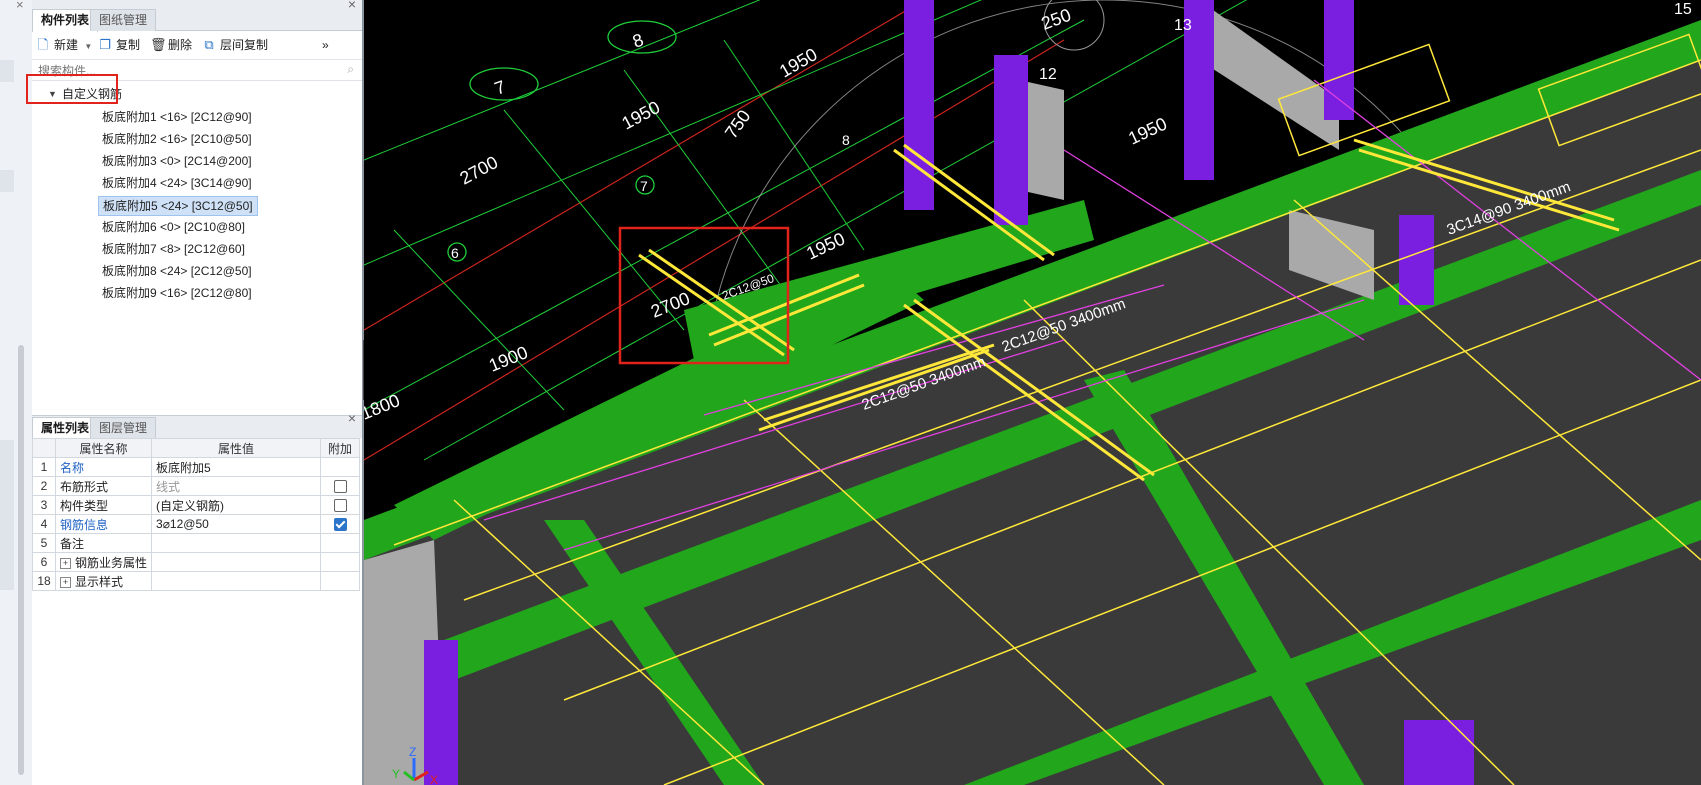 Image resolution: width=1701 pixels, height=785 pixels. I want to click on property-row: 6 + 钢筋业务属性, so click(196, 562).